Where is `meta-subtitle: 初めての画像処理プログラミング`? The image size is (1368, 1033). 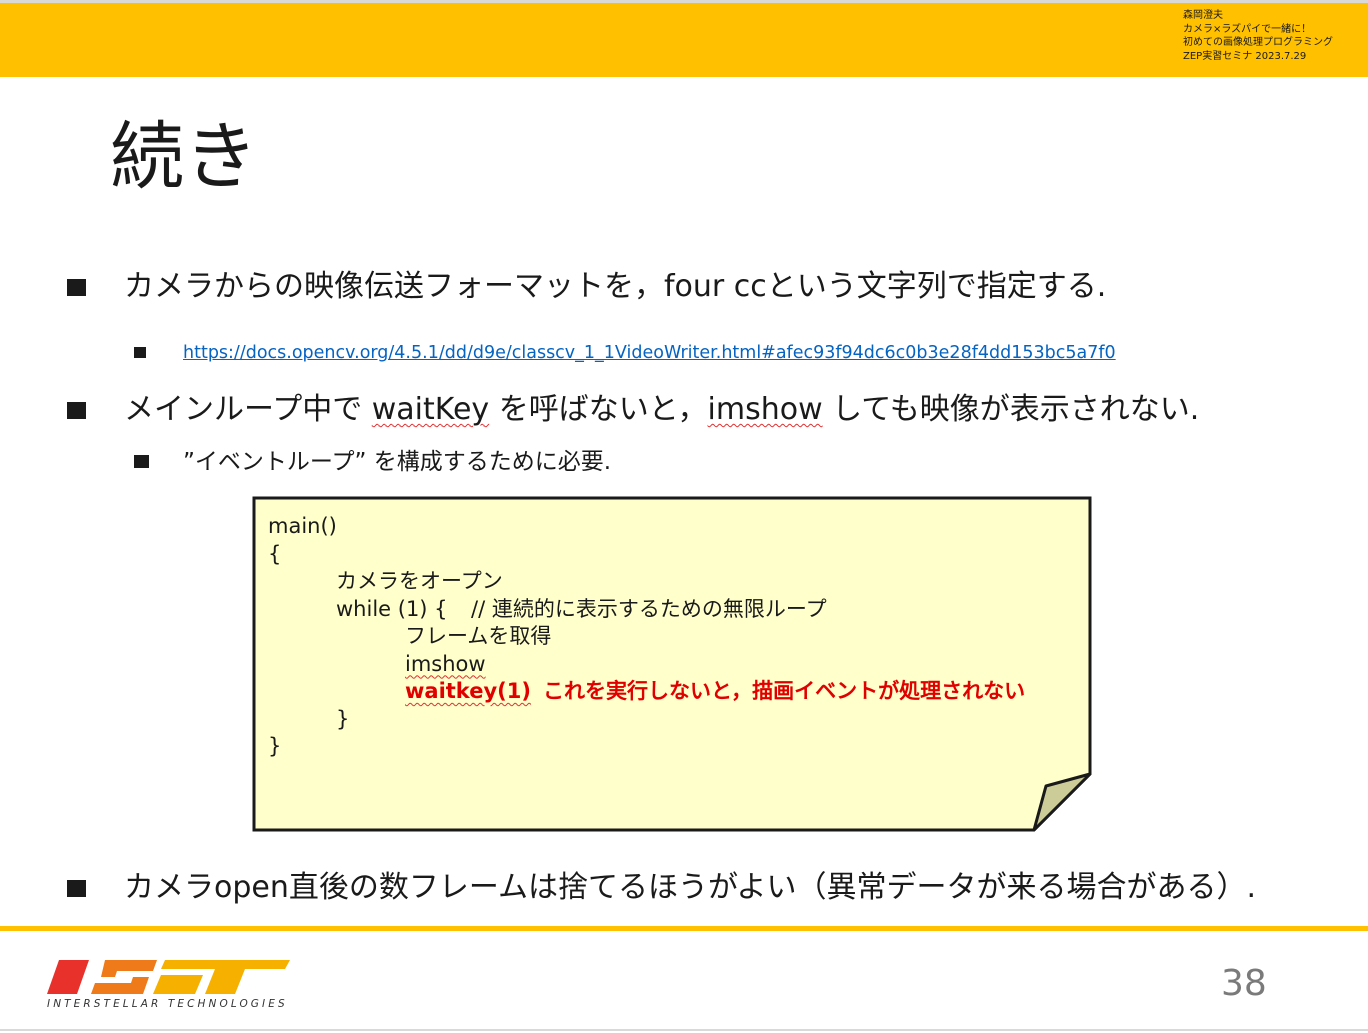 meta-subtitle: 初めての画像処理プログラミング is located at coordinates (1258, 42).